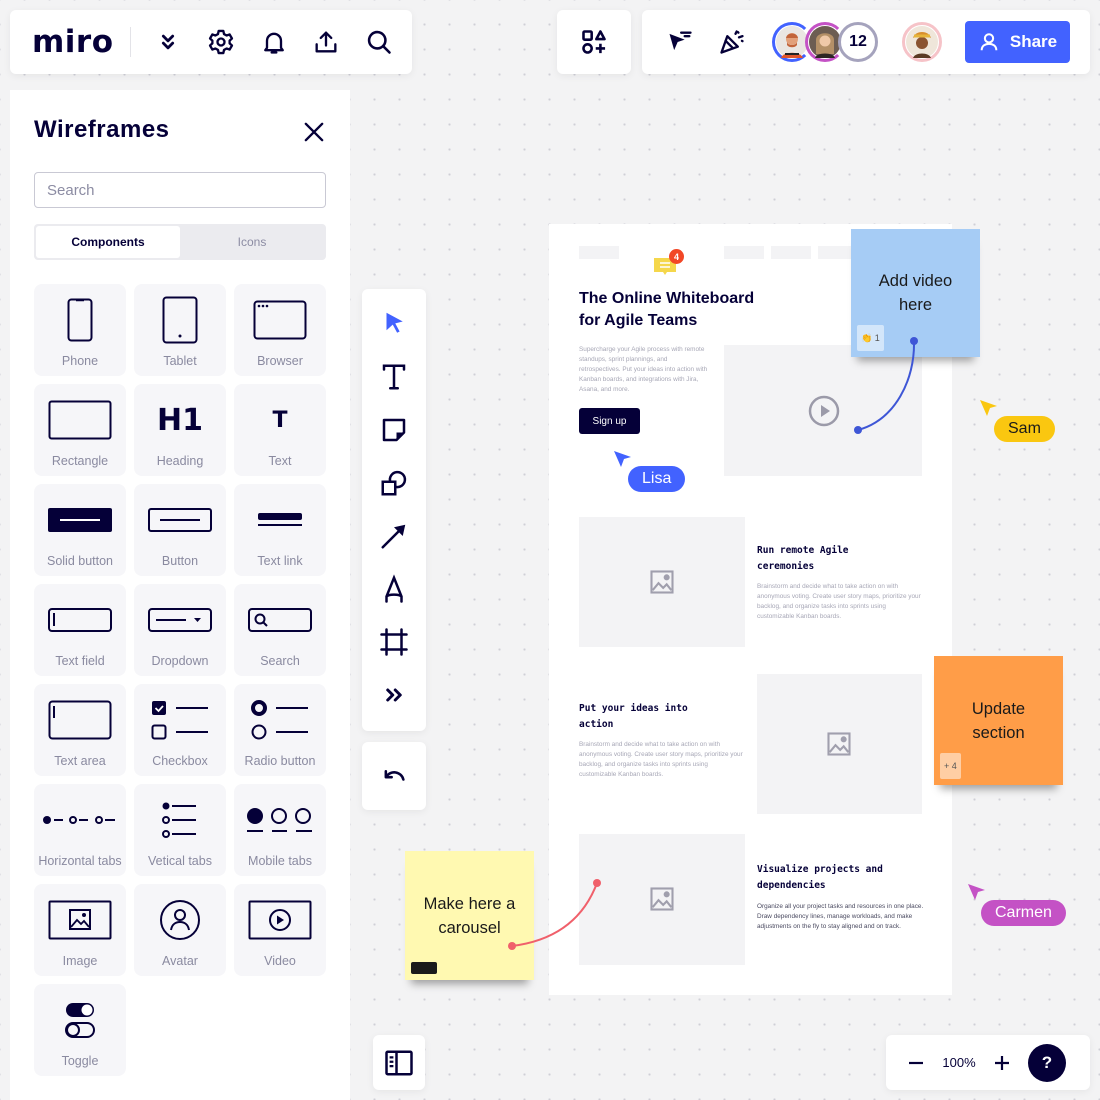  Describe the element at coordinates (668, 264) in the screenshot. I see `comment-marker: 4` at that location.